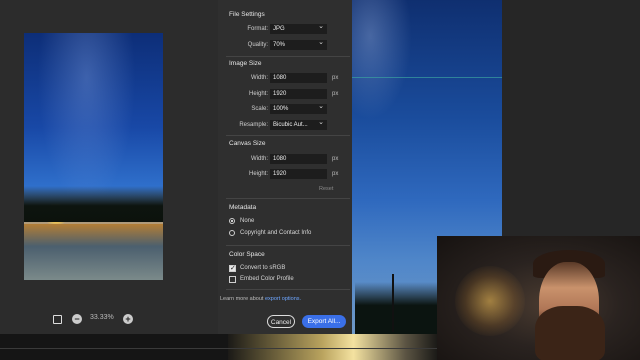 This screenshot has height=360, width=640. What do you see at coordinates (102, 317) in the screenshot?
I see `zoom-value: 33.33%` at bounding box center [102, 317].